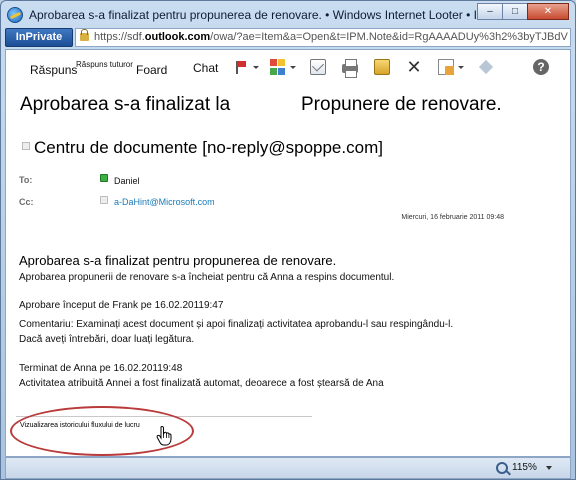 Image resolution: width=576 pixels, height=480 pixels. Describe the element at coordinates (293, 67) in the screenshot. I see `categories-dropdown-icon` at that location.